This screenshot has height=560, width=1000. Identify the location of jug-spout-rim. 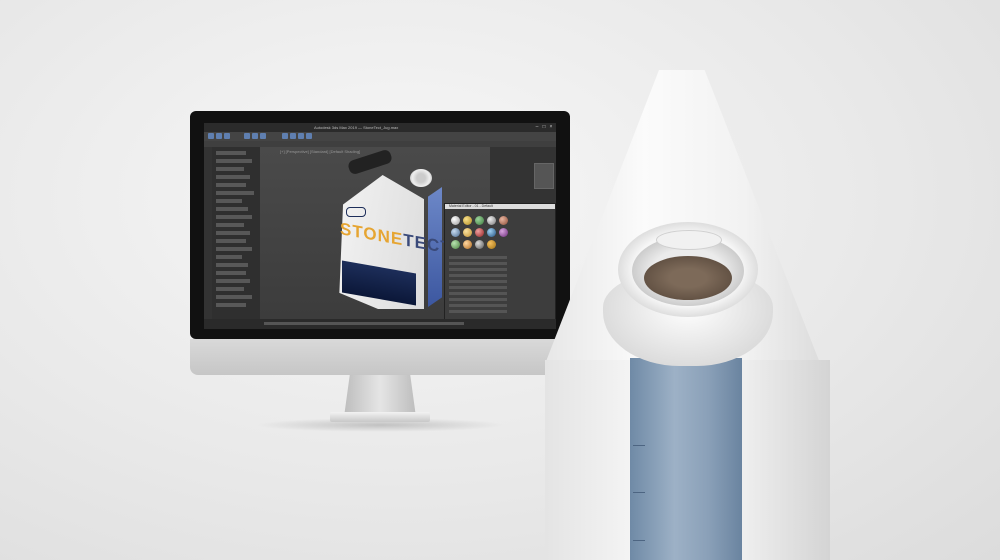
(689, 240).